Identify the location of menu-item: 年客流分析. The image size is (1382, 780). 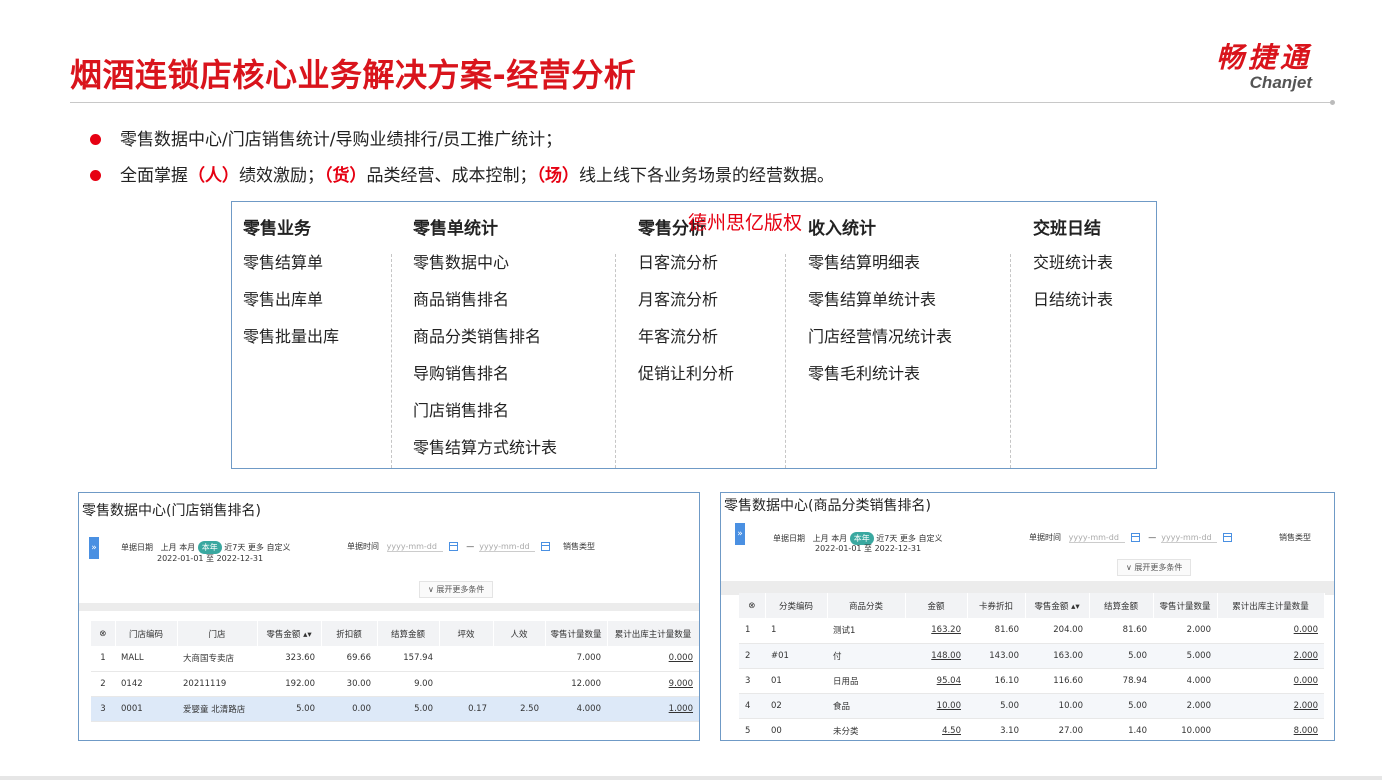
(686, 336).